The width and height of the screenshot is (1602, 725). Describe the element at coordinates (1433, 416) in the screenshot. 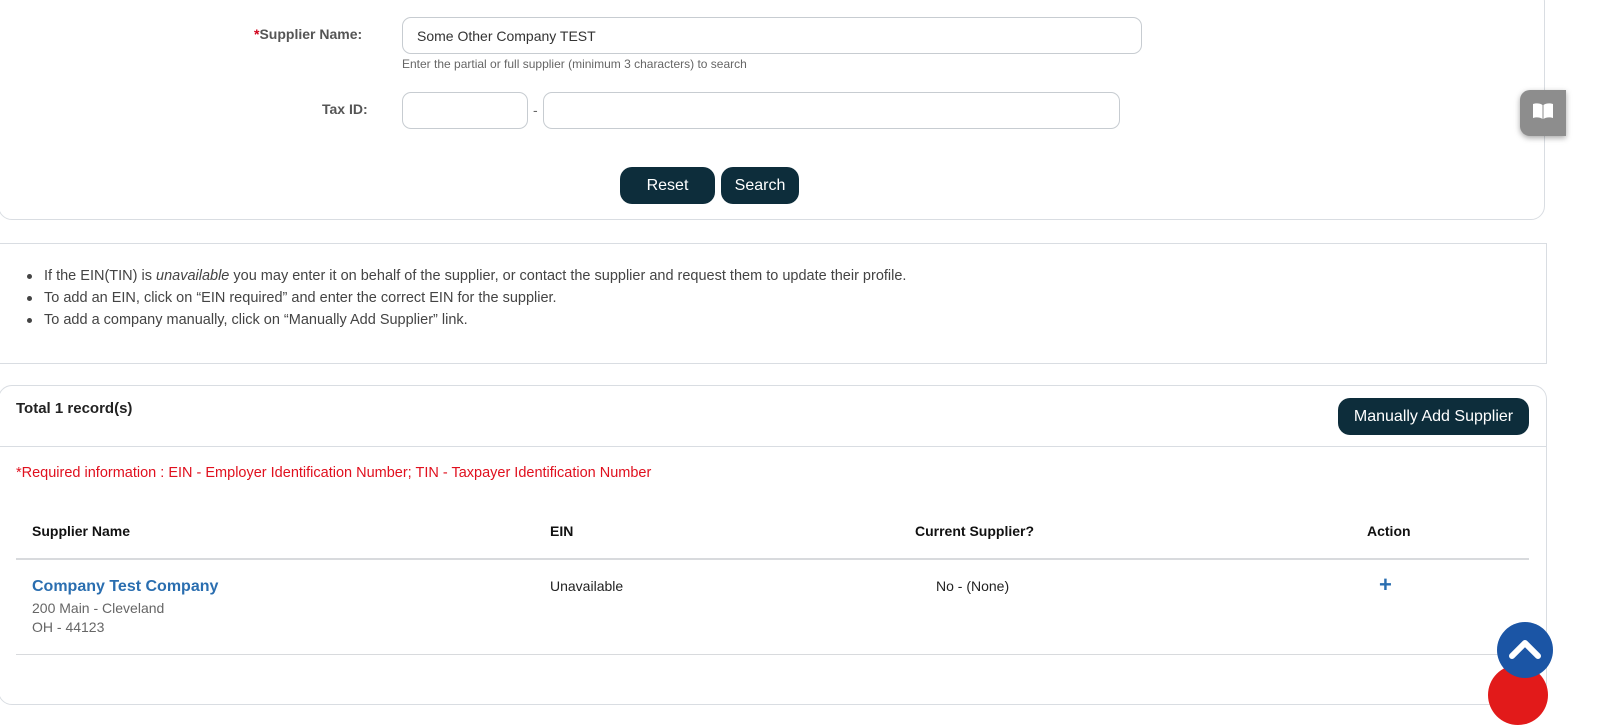

I see `manually-add-supplier-button: Manually Add Supplier` at that location.